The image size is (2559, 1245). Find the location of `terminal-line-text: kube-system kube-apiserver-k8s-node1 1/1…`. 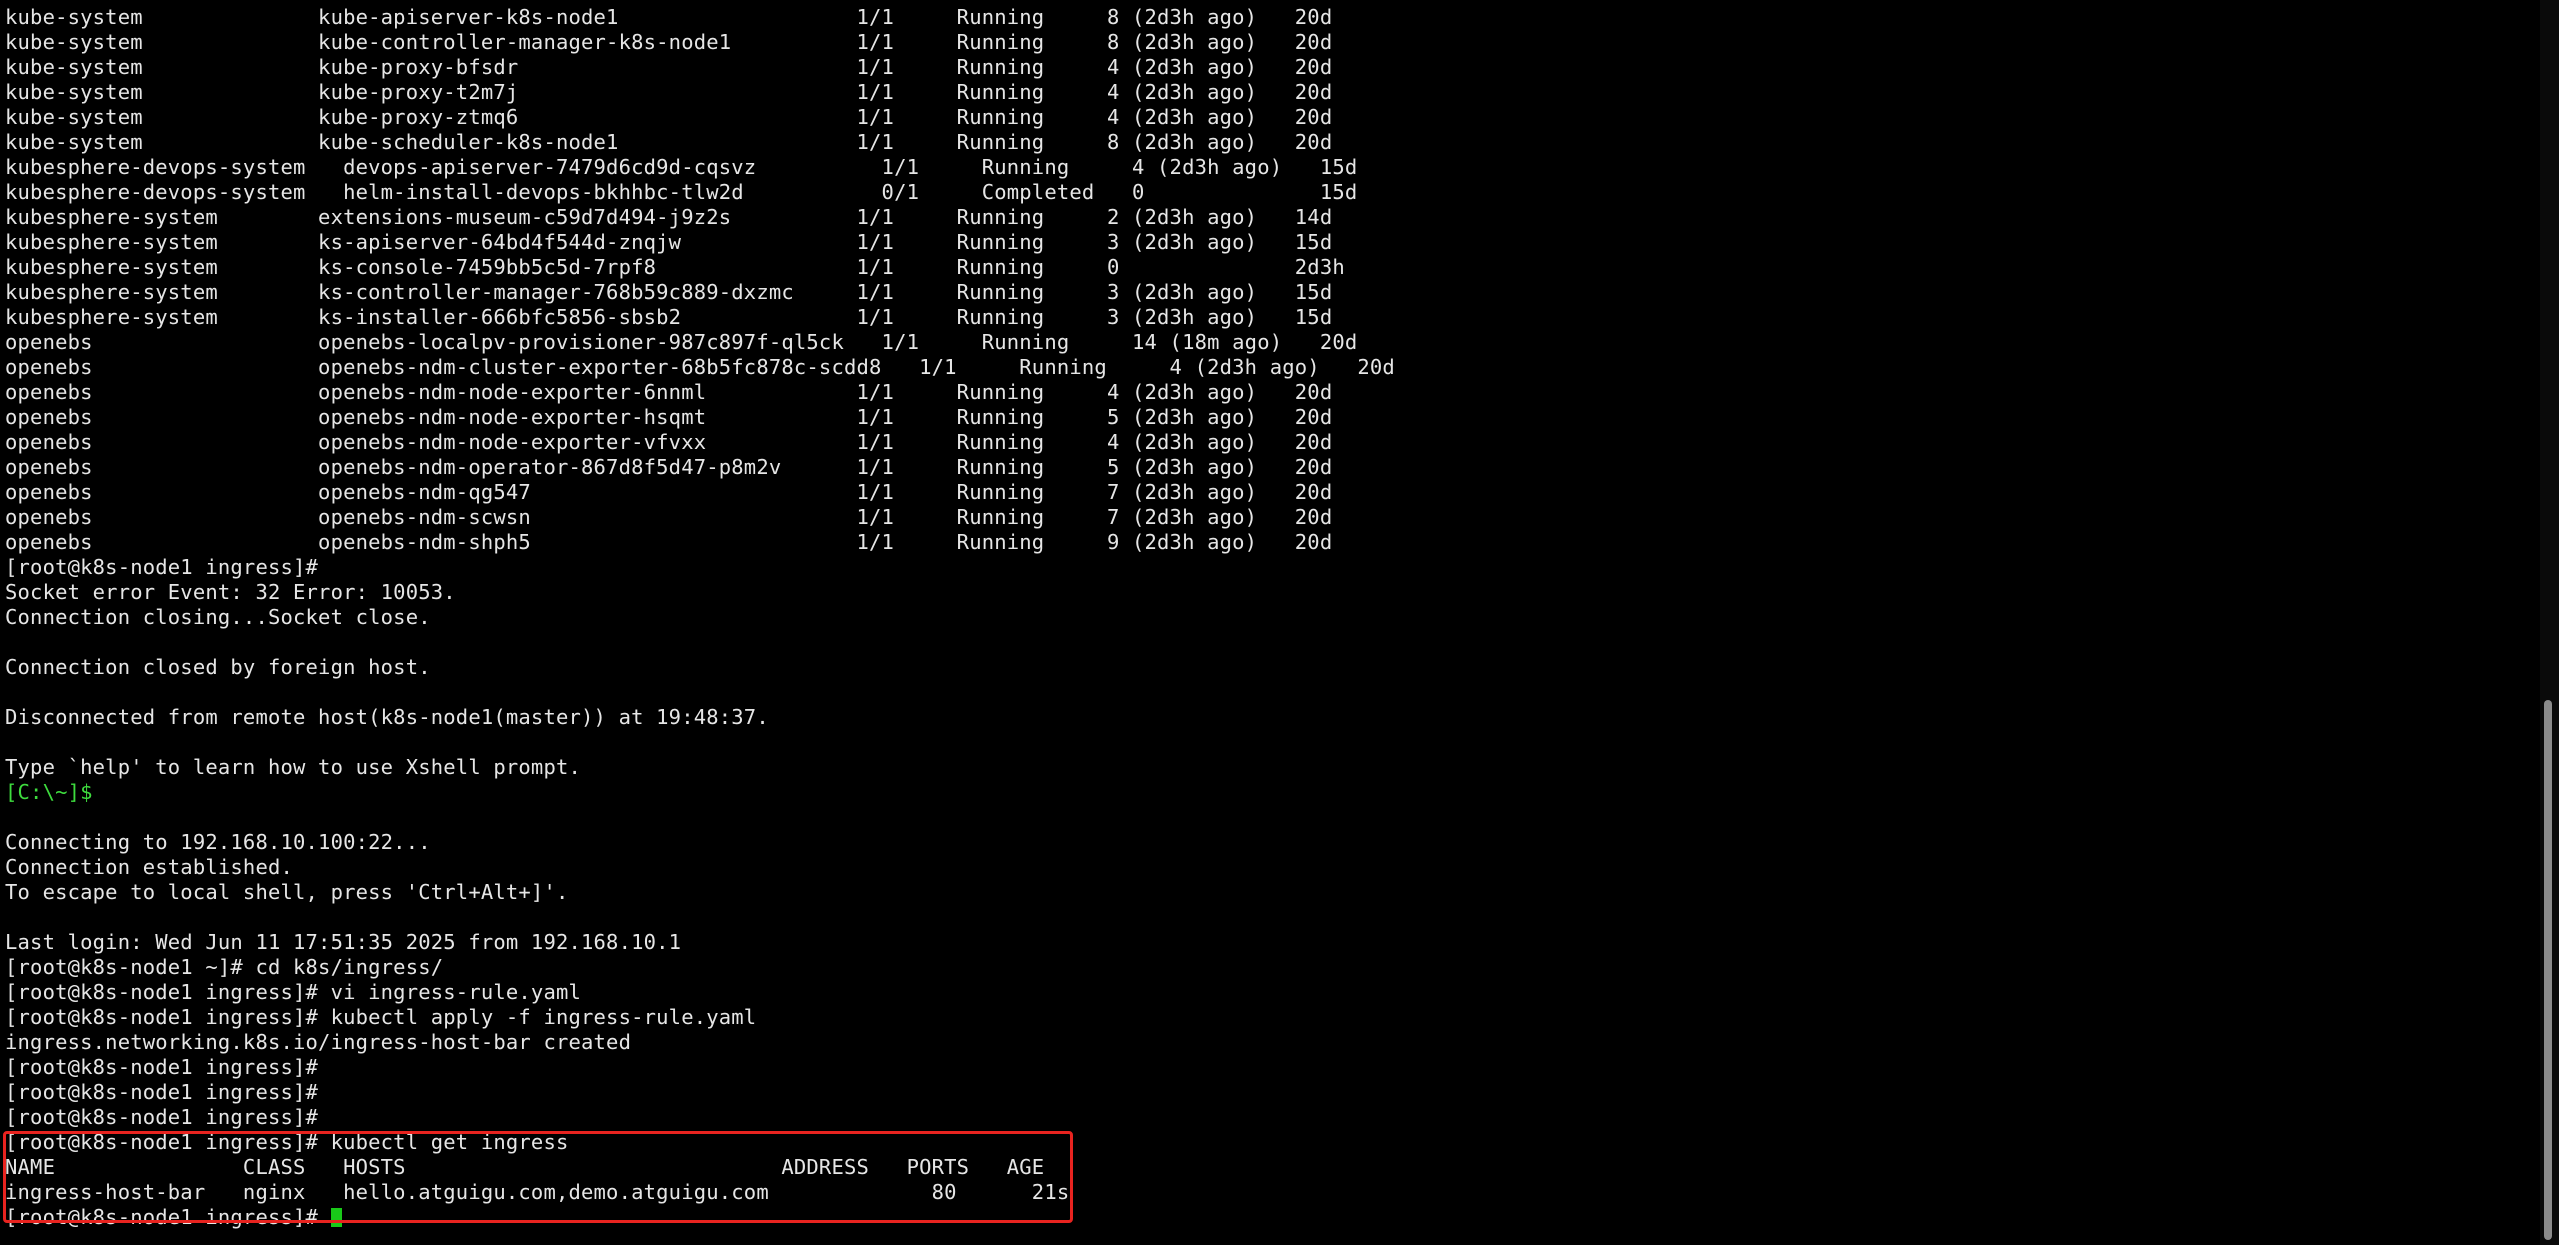

terminal-line-text: kube-system kube-apiserver-k8s-node1 1/1… is located at coordinates (669, 17).